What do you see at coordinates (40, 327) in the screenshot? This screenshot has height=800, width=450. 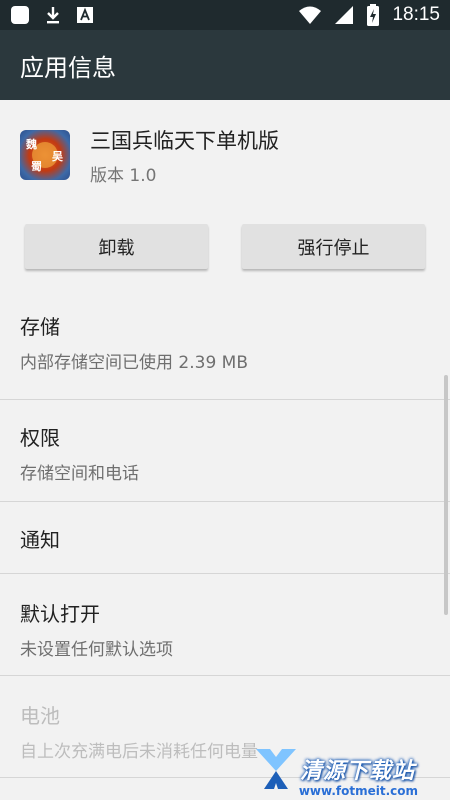 I see `item-title: 存储` at bounding box center [40, 327].